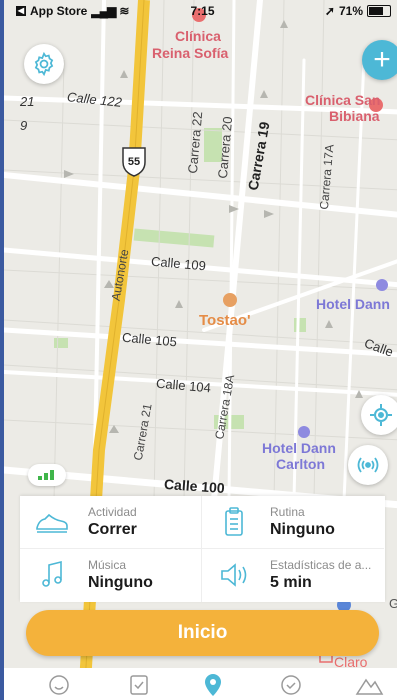 The width and height of the screenshot is (397, 700). Describe the element at coordinates (291, 685) in the screenshot. I see `tab-shield-icon` at that location.